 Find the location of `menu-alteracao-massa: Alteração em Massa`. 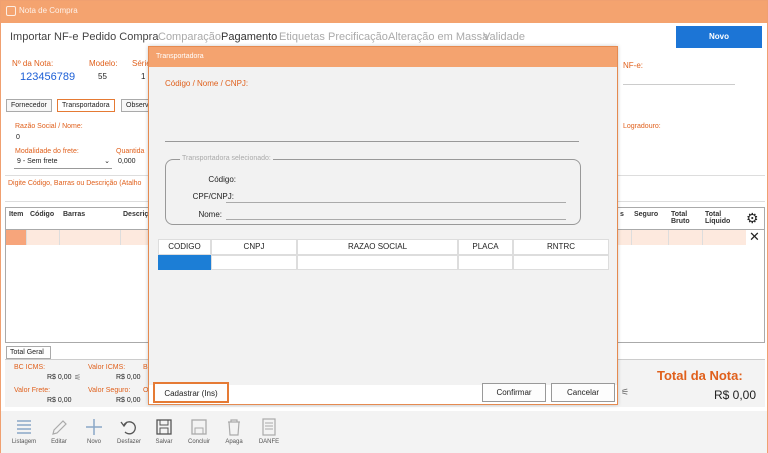

menu-alteracao-massa: Alteração em Massa is located at coordinates (438, 37).